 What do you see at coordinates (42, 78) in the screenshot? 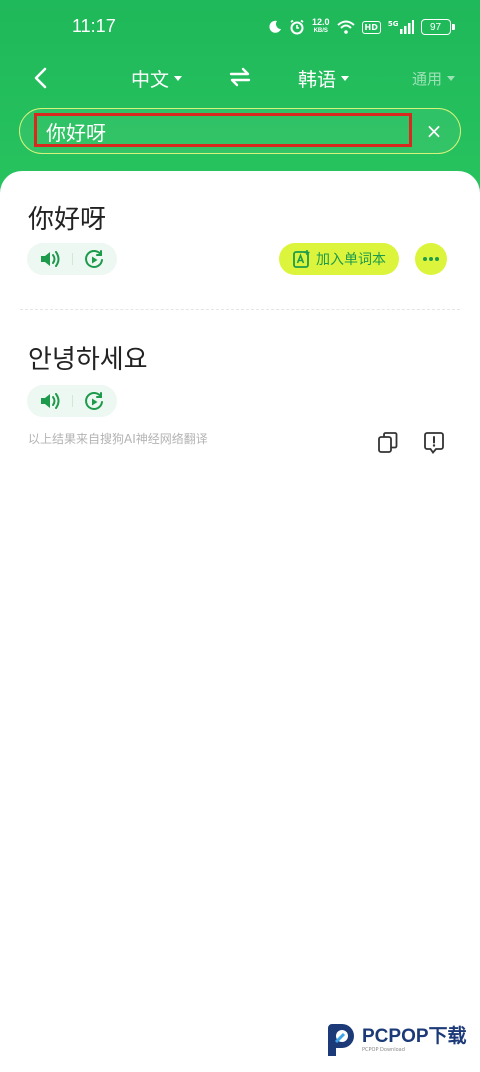
I see `back-arrow-icon` at bounding box center [42, 78].